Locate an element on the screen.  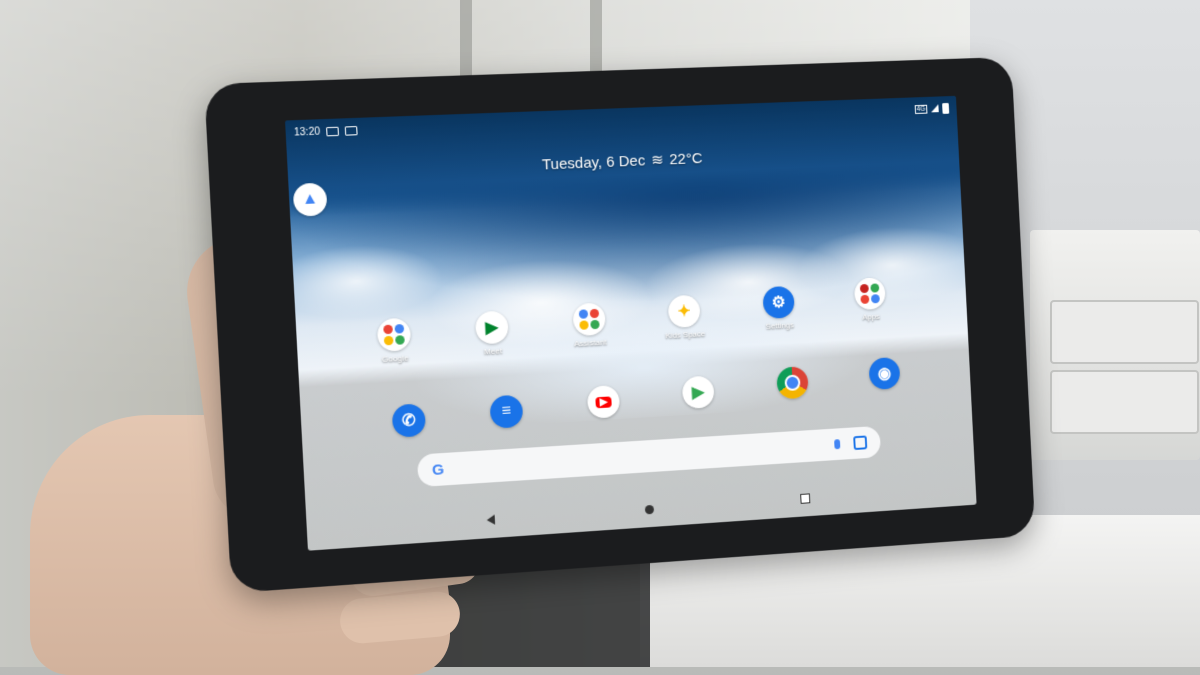
gmail-icon is located at coordinates (351, 131).